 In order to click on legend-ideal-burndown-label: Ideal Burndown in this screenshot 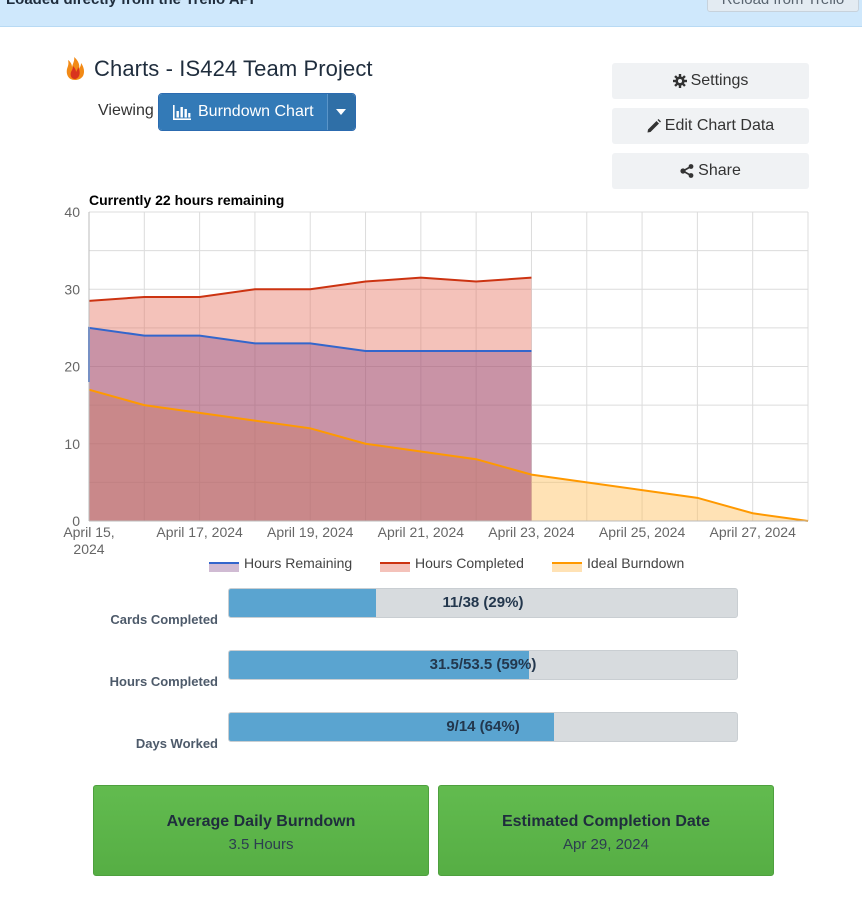, I will do `click(635, 563)`.